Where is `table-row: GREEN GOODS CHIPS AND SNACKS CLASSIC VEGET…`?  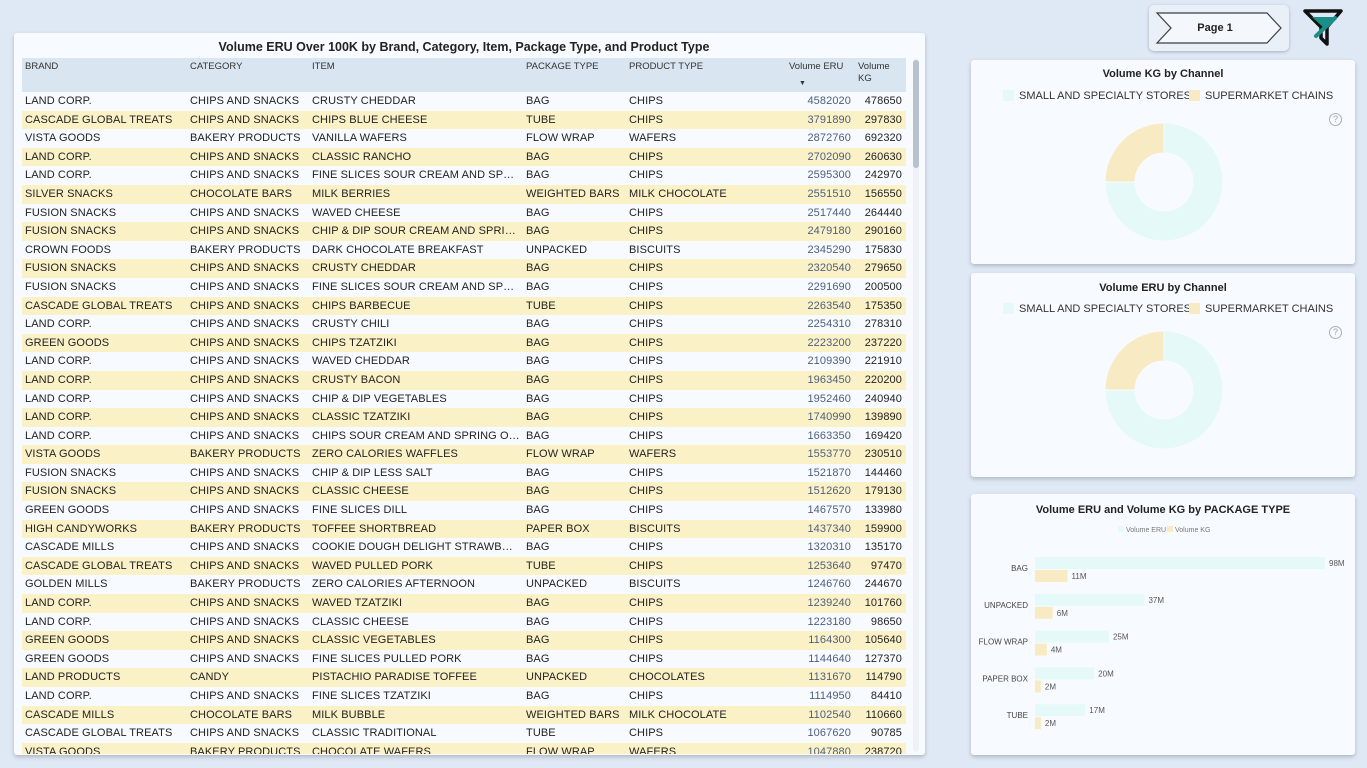 table-row: GREEN GOODS CHIPS AND SNACKS CLASSIC VEGET… is located at coordinates (464, 640).